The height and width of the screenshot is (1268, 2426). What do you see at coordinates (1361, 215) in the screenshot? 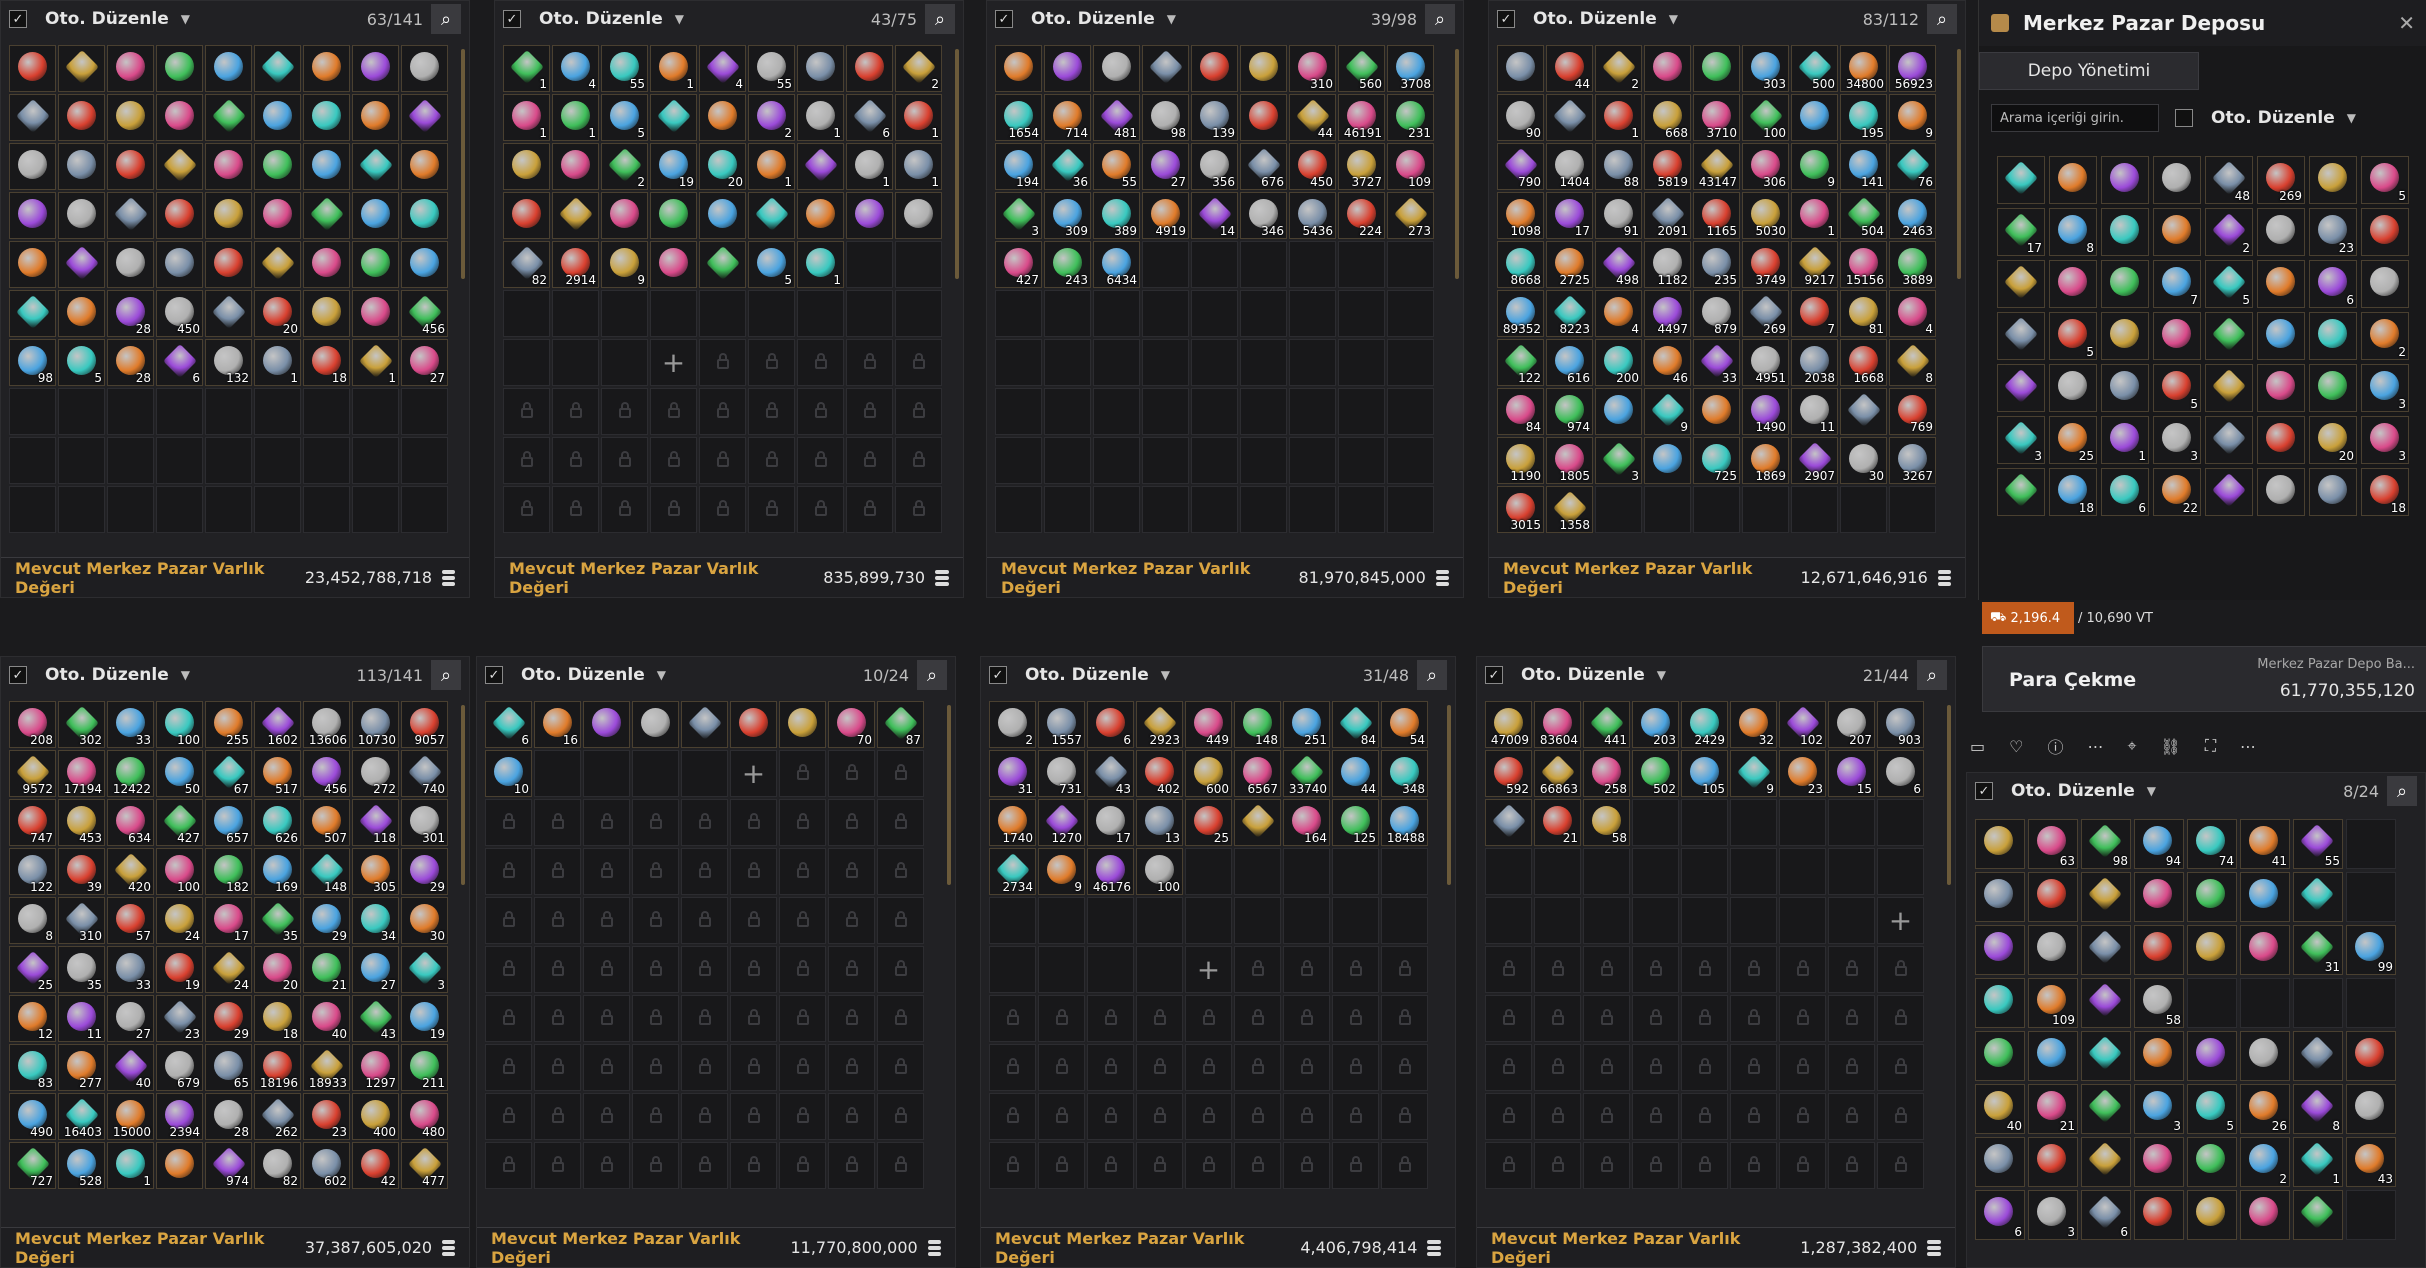
I see `inventory-item: 224` at bounding box center [1361, 215].